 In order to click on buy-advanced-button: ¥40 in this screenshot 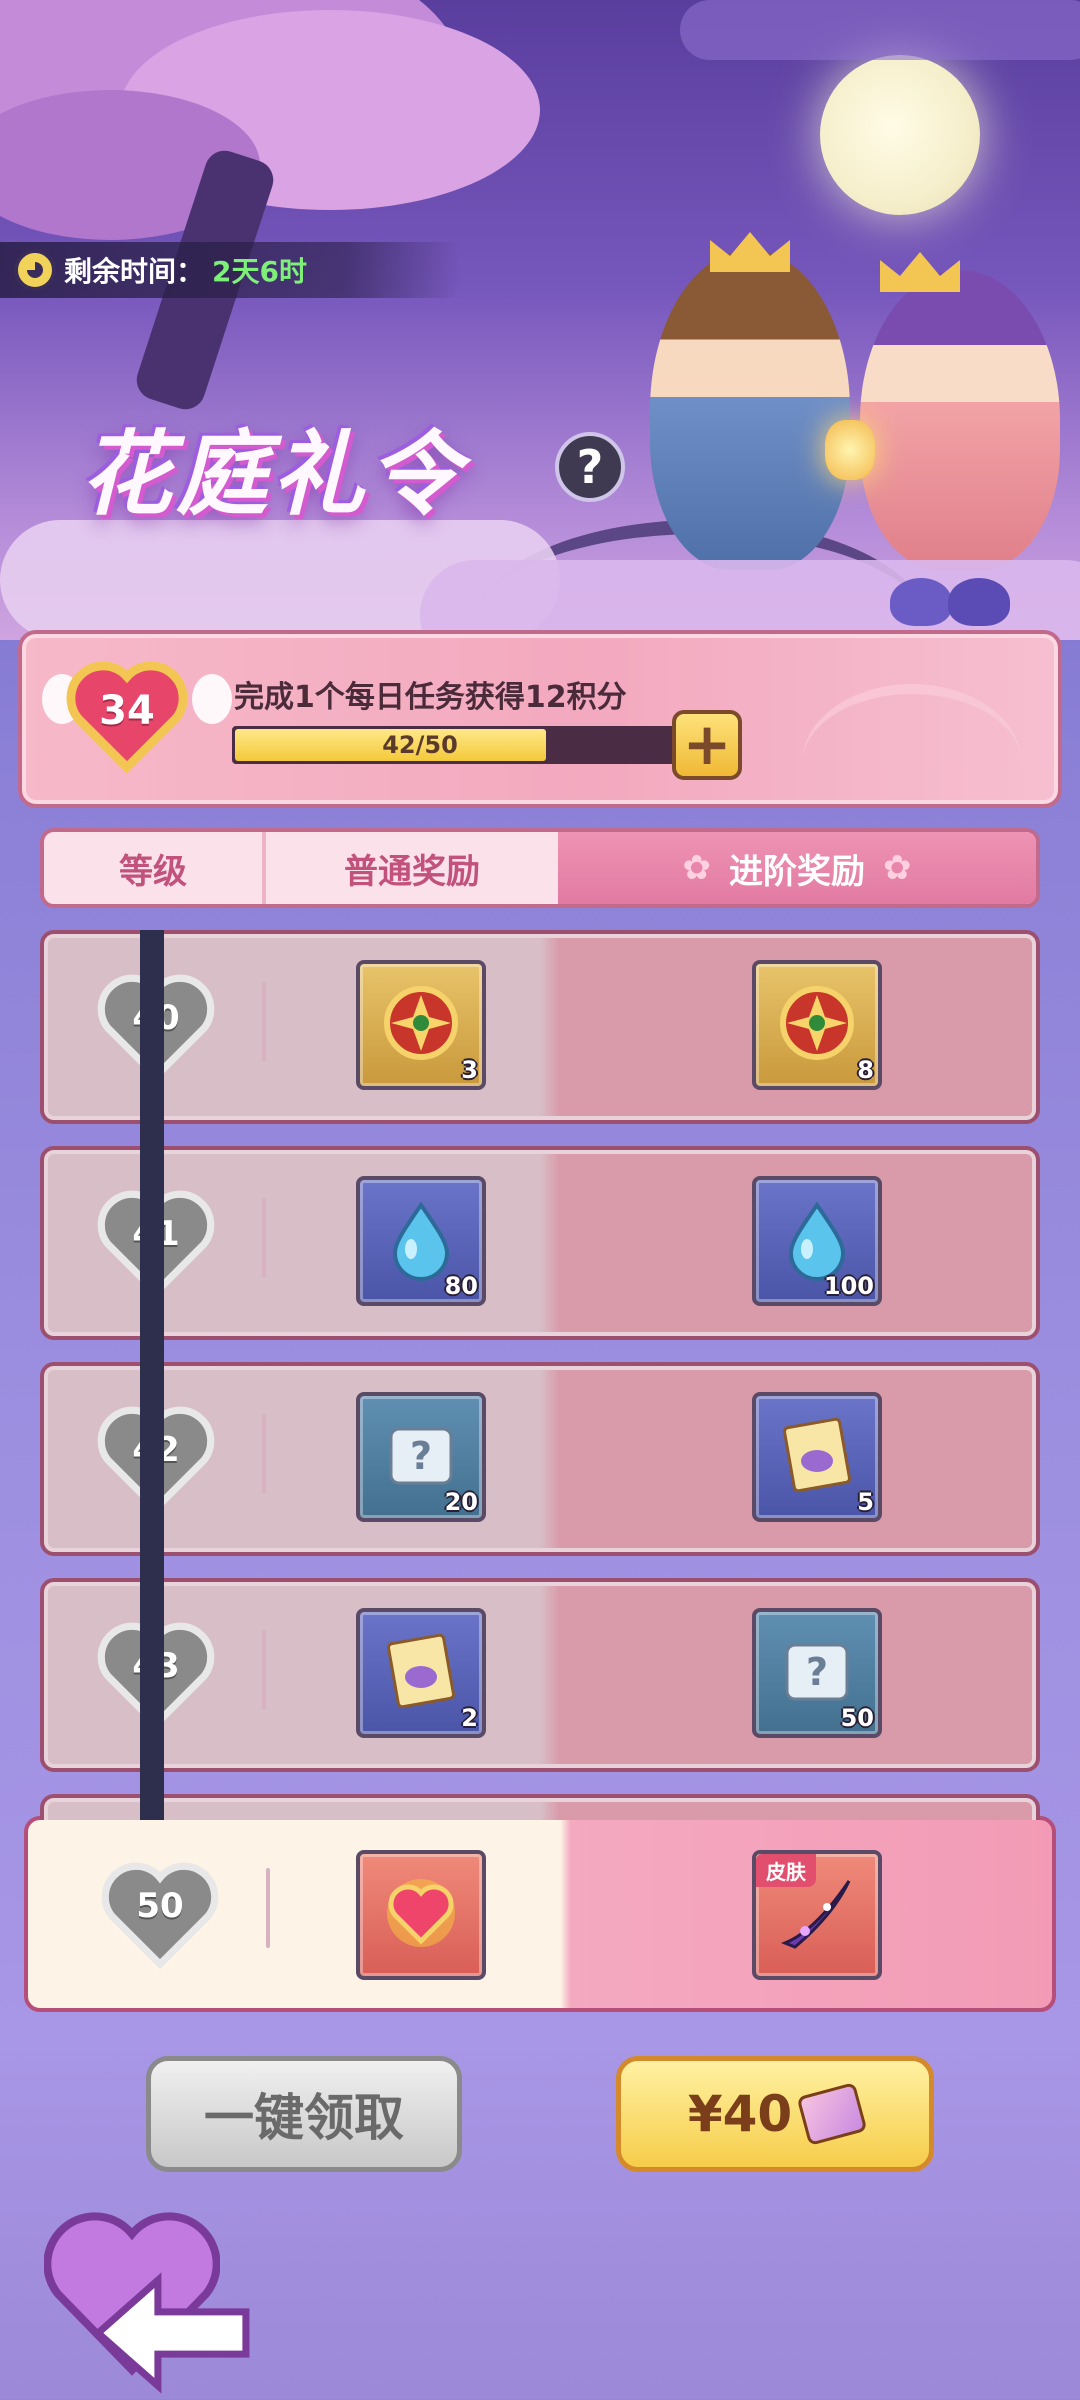, I will do `click(775, 2114)`.